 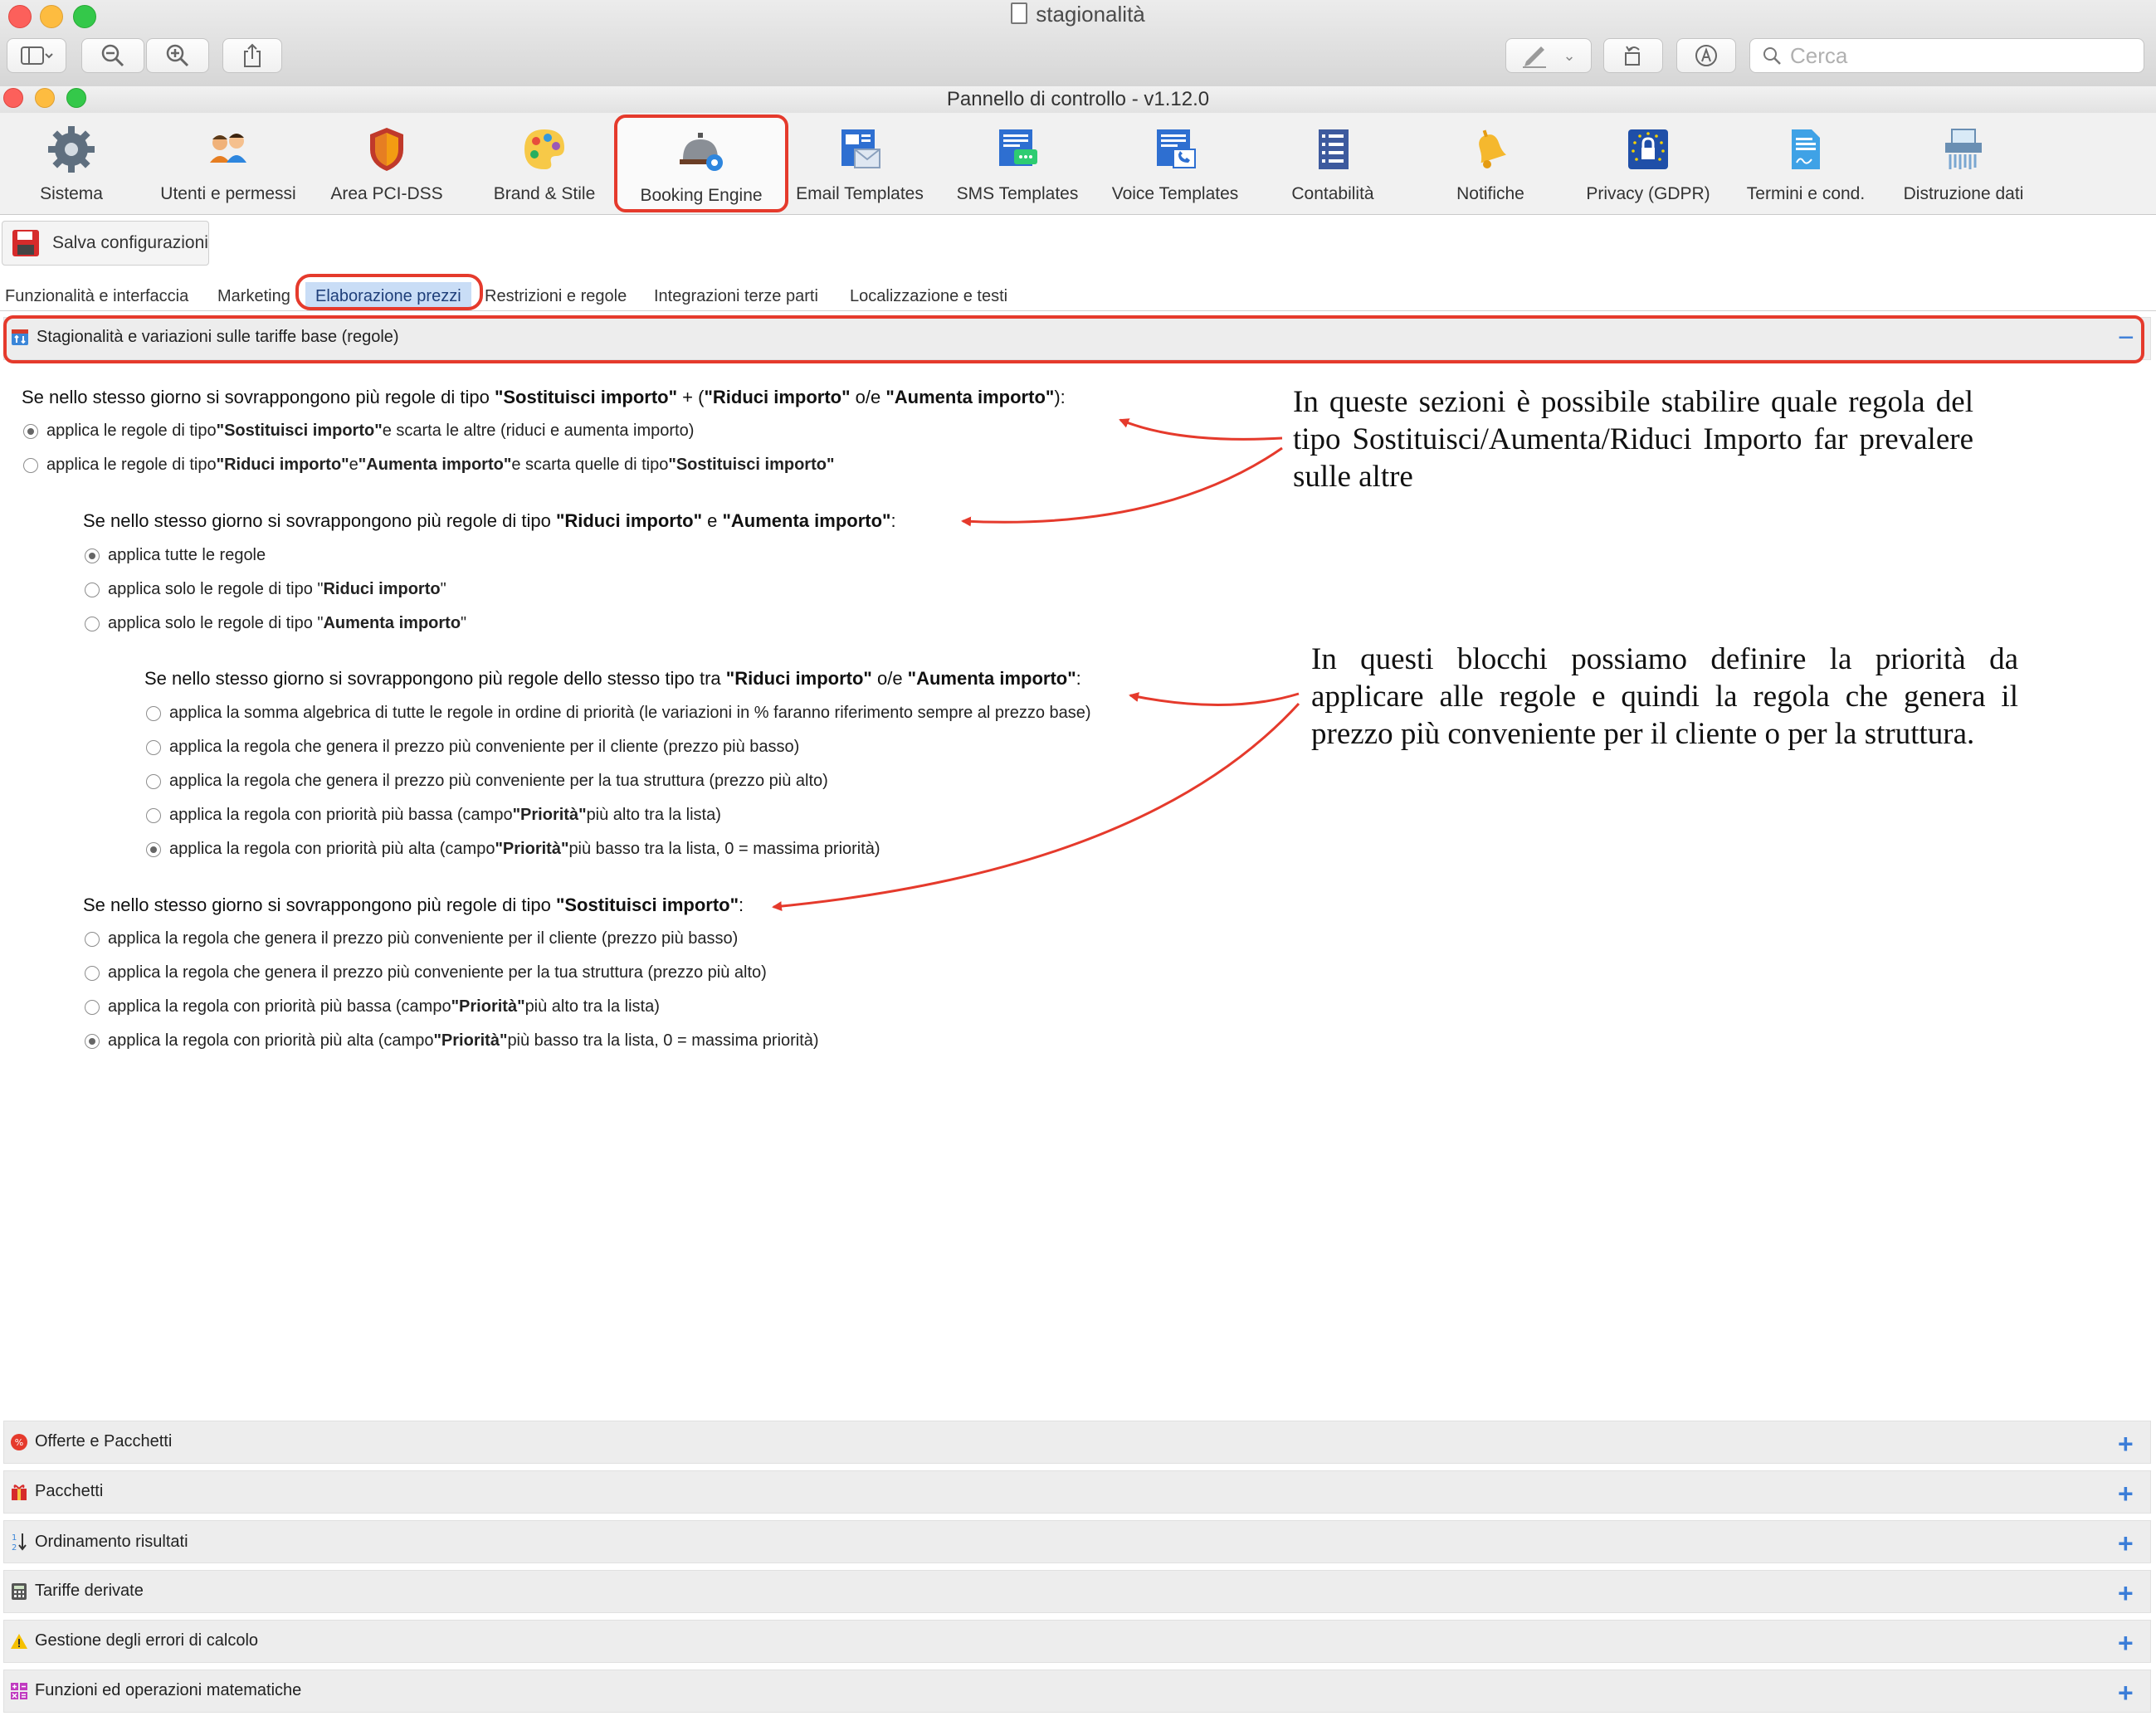 I want to click on section-row-funzioni: Funzioni ed operazioni matematiche, so click(x=155, y=1690).